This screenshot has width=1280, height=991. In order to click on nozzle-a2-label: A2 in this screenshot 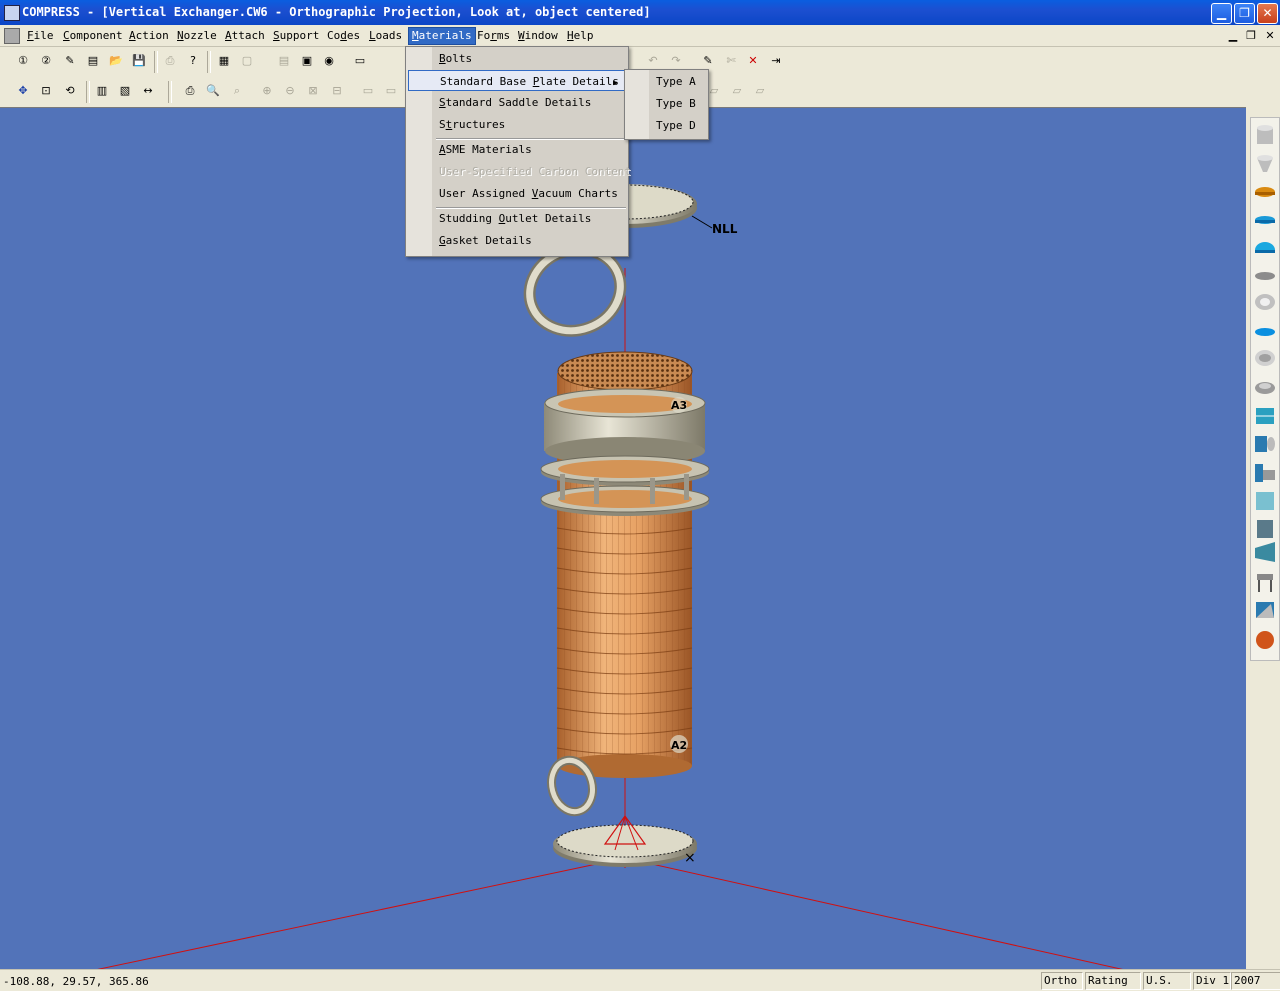, I will do `click(679, 745)`.